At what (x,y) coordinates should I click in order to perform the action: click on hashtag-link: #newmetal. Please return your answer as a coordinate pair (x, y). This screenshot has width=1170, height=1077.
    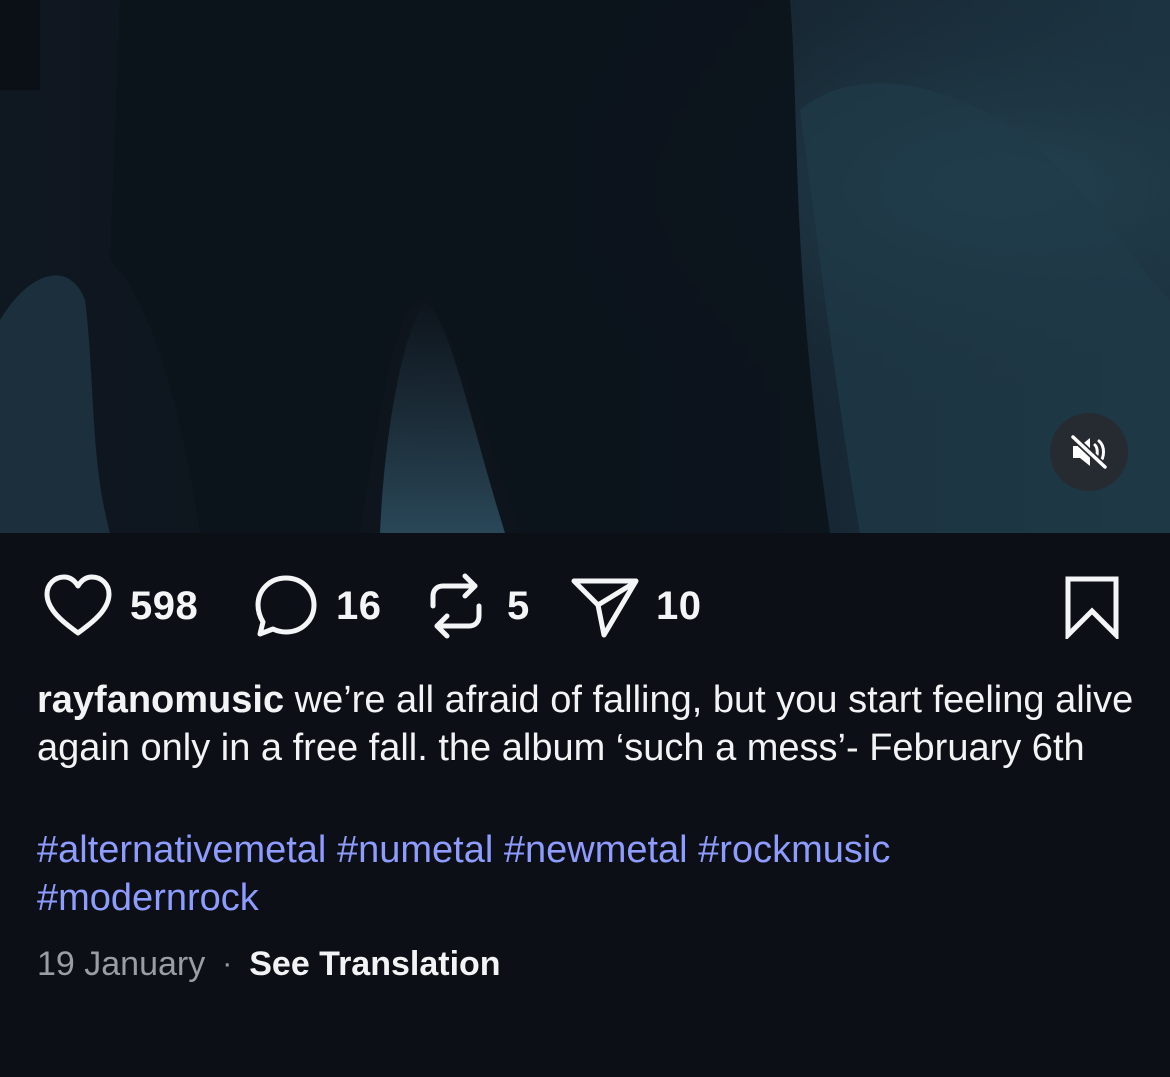
    Looking at the image, I should click on (596, 850).